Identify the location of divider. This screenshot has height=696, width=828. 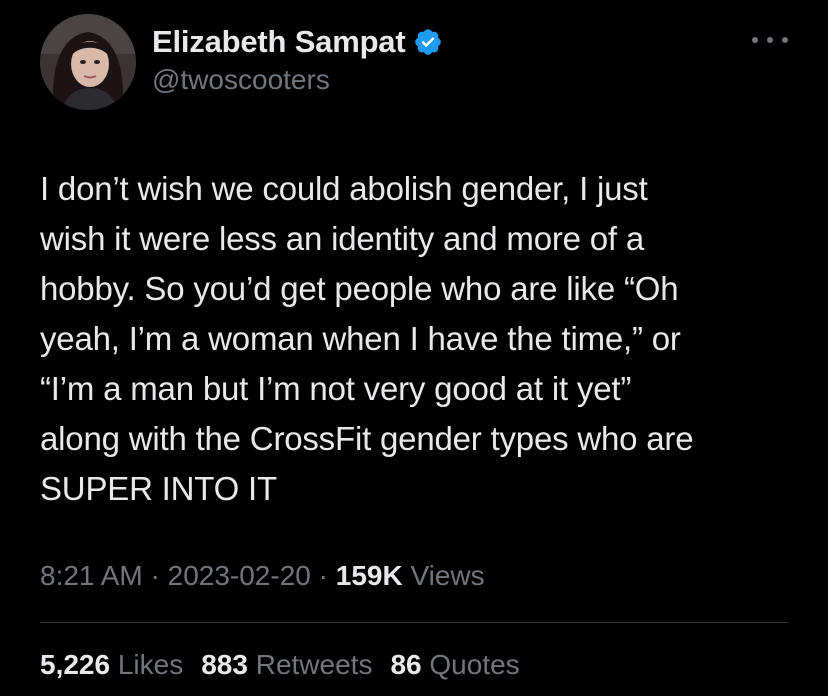
(414, 622).